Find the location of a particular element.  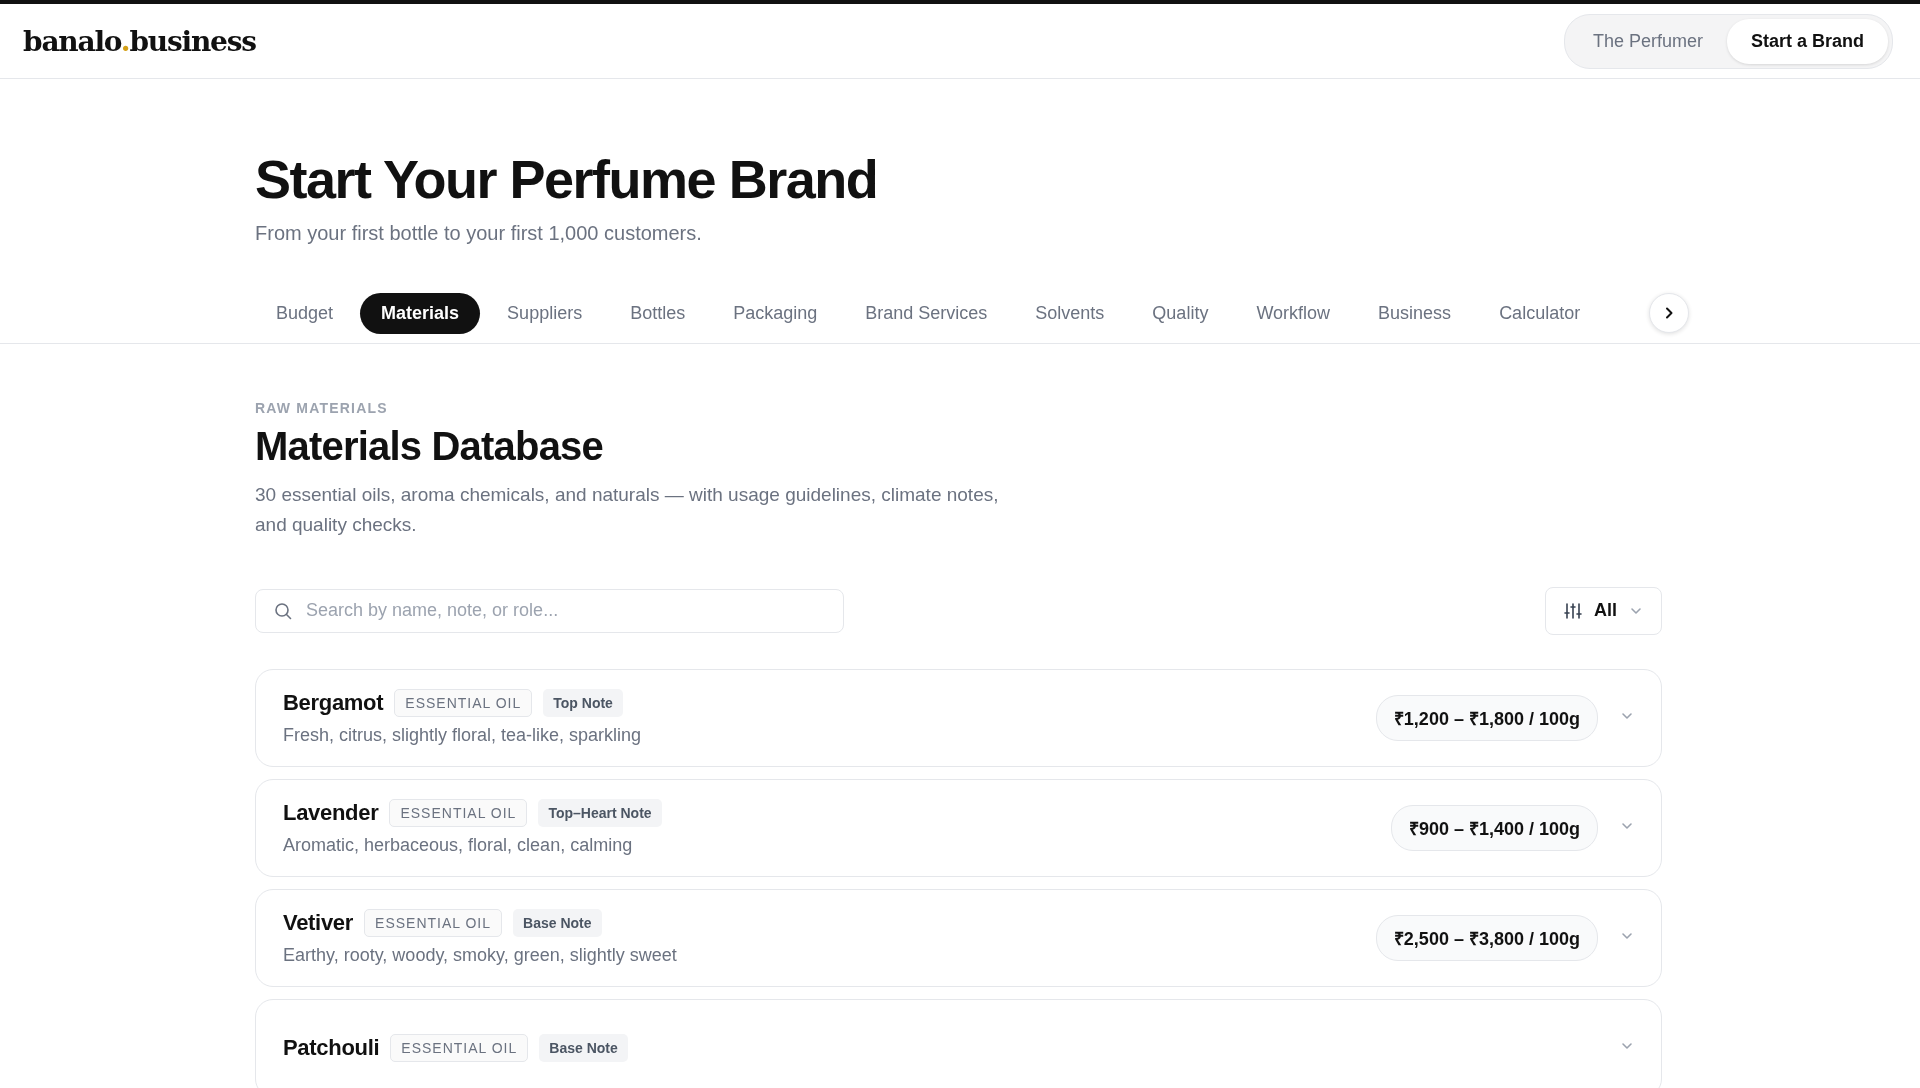

section-tab: Materials is located at coordinates (420, 313).